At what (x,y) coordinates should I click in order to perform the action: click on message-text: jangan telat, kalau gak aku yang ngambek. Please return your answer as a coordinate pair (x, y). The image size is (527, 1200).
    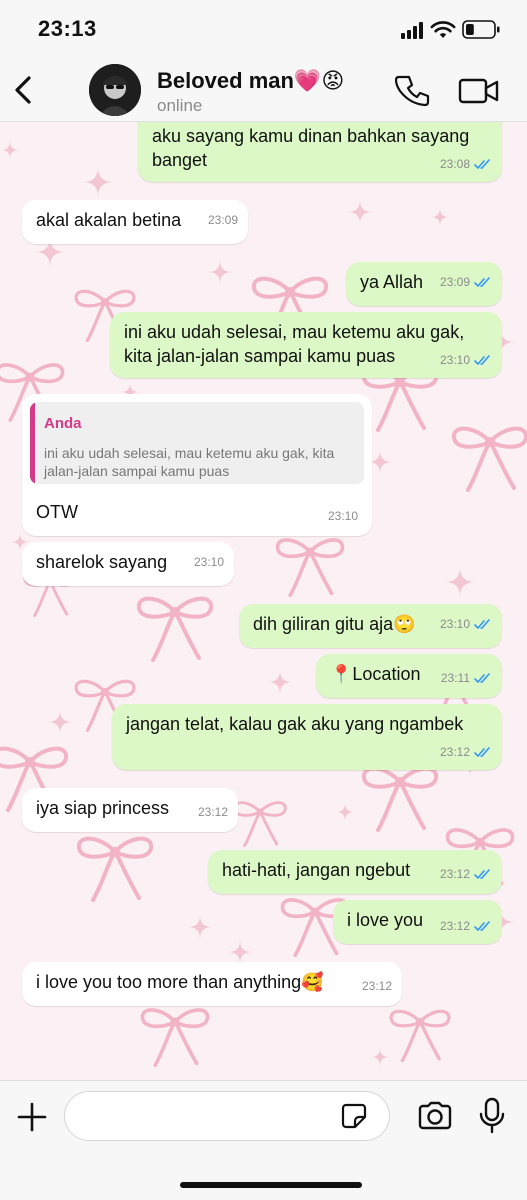
    Looking at the image, I should click on (295, 724).